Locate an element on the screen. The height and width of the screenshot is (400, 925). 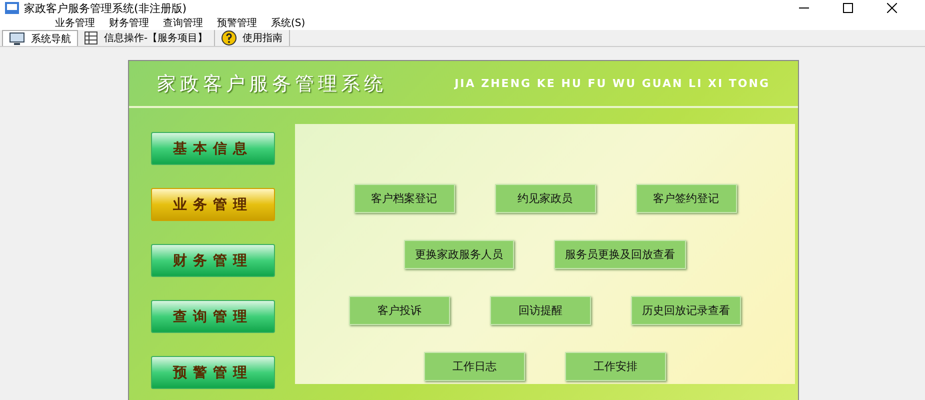
function-button: 服务员更换及回放查看 is located at coordinates (620, 254).